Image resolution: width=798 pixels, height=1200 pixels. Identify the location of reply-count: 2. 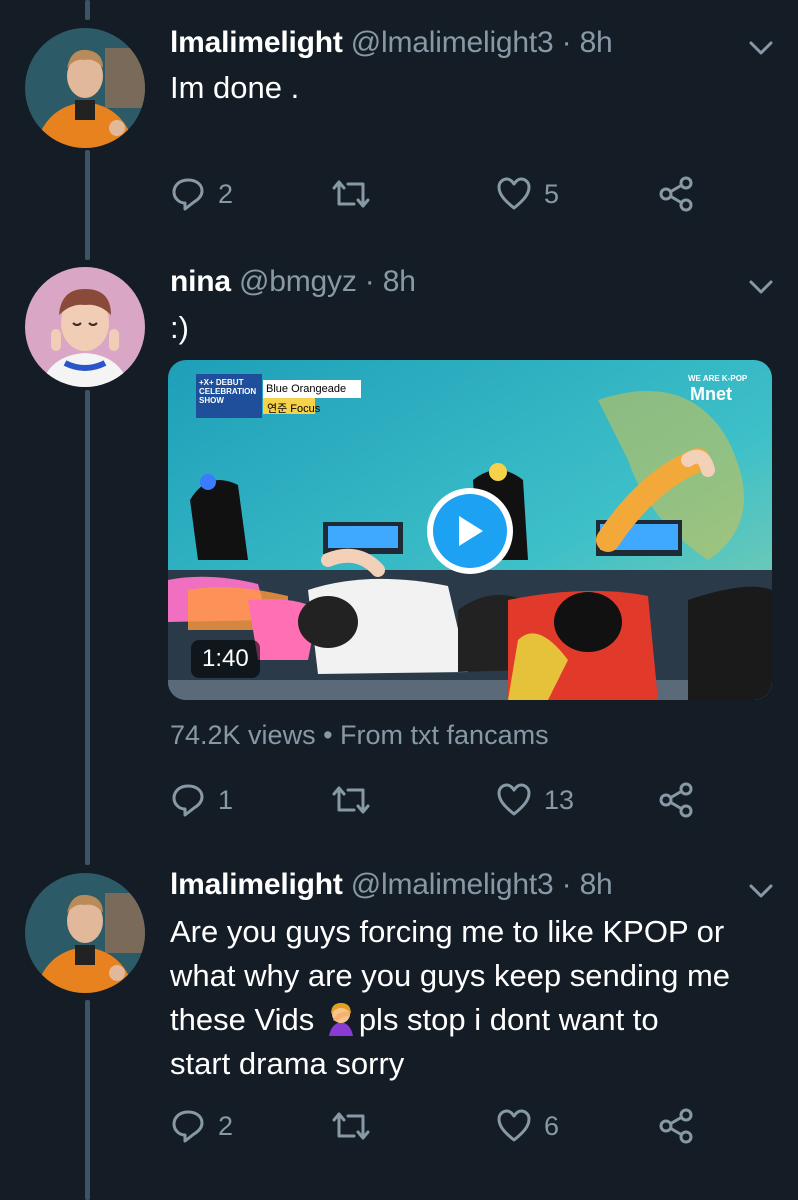
(226, 1125).